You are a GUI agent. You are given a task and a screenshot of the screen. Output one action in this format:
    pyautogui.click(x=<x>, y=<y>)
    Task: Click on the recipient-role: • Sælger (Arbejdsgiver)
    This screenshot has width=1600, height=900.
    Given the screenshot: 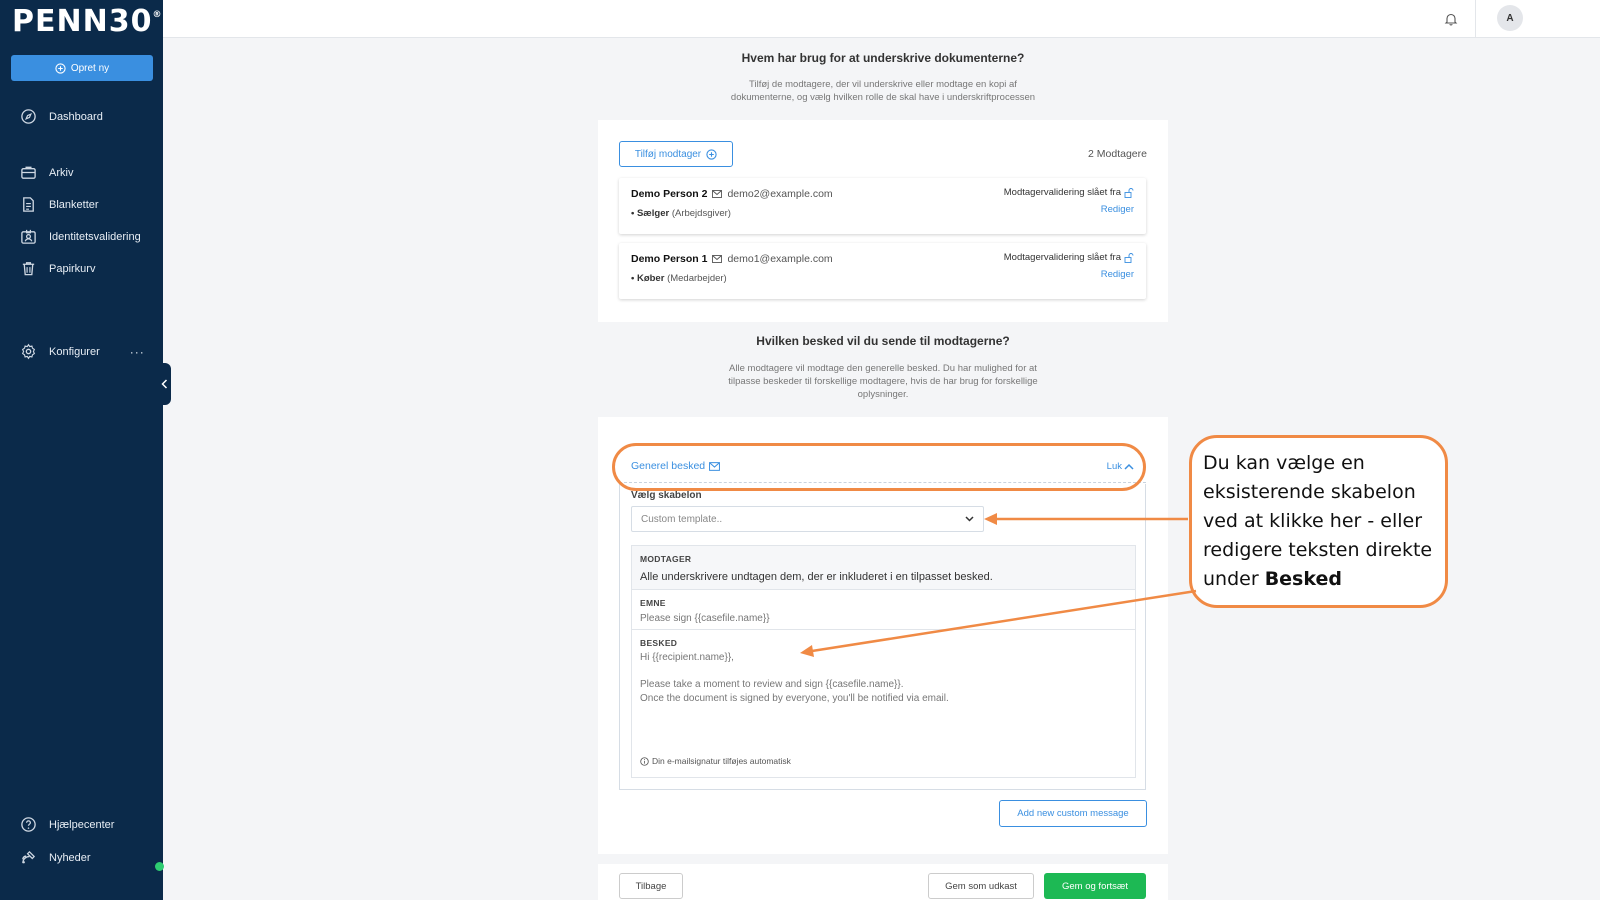 What is the action you would take?
    pyautogui.click(x=681, y=213)
    